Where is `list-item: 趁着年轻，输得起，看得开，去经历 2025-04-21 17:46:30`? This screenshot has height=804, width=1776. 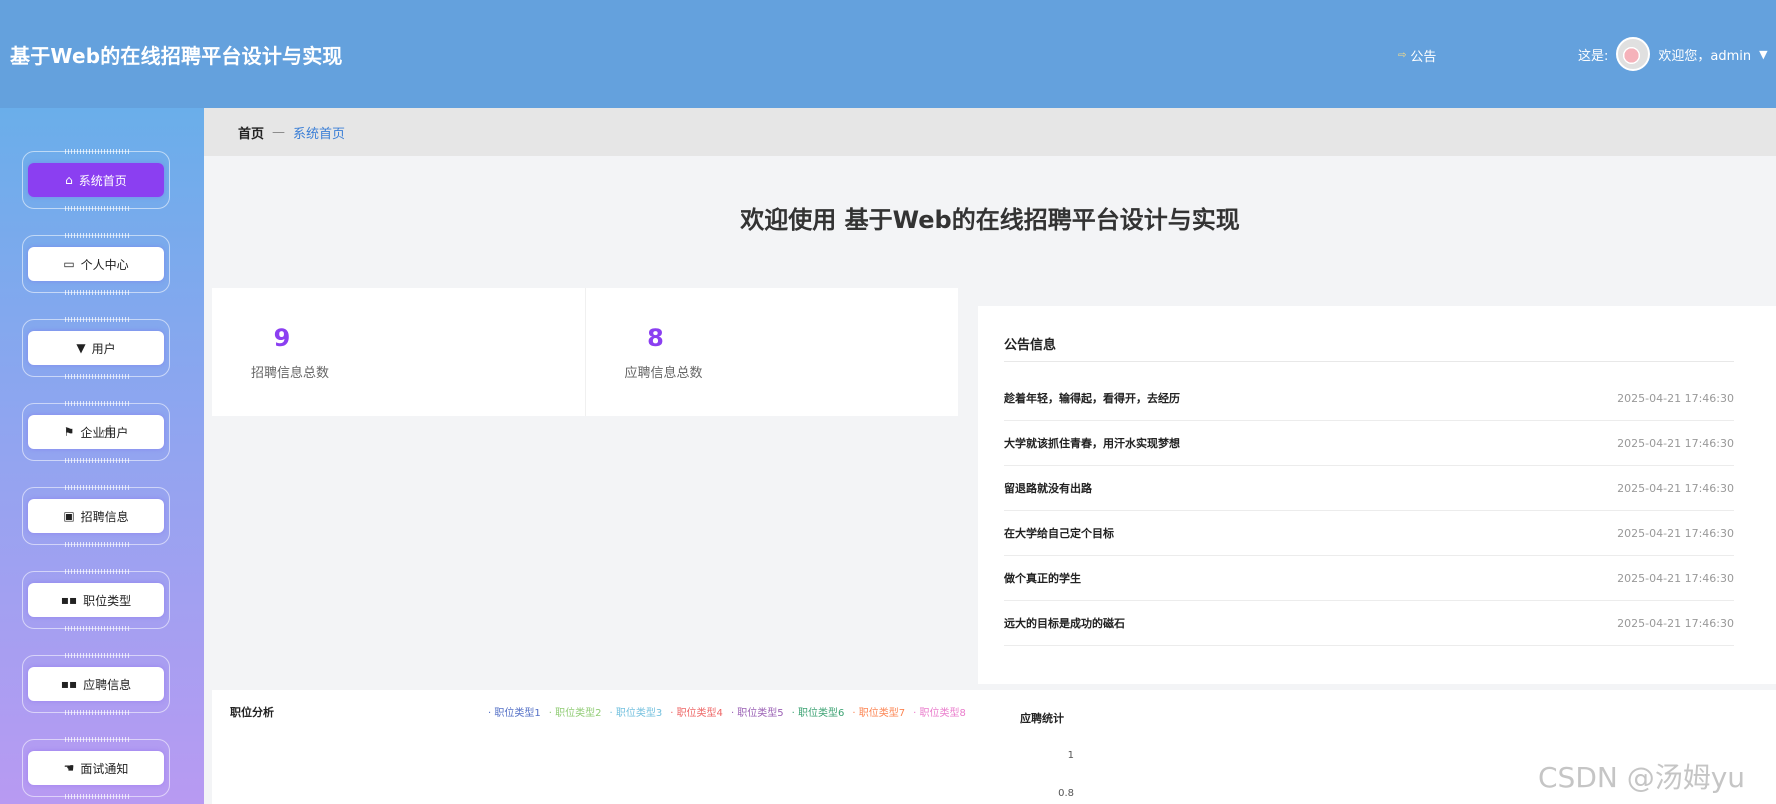 list-item: 趁着年轻，输得起，看得开，去经历 2025-04-21 17:46:30 is located at coordinates (1369, 398).